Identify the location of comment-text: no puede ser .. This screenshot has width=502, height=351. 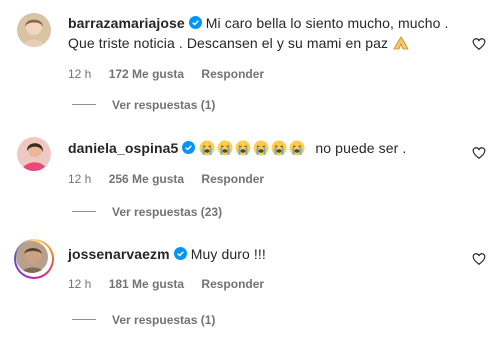
(361, 148).